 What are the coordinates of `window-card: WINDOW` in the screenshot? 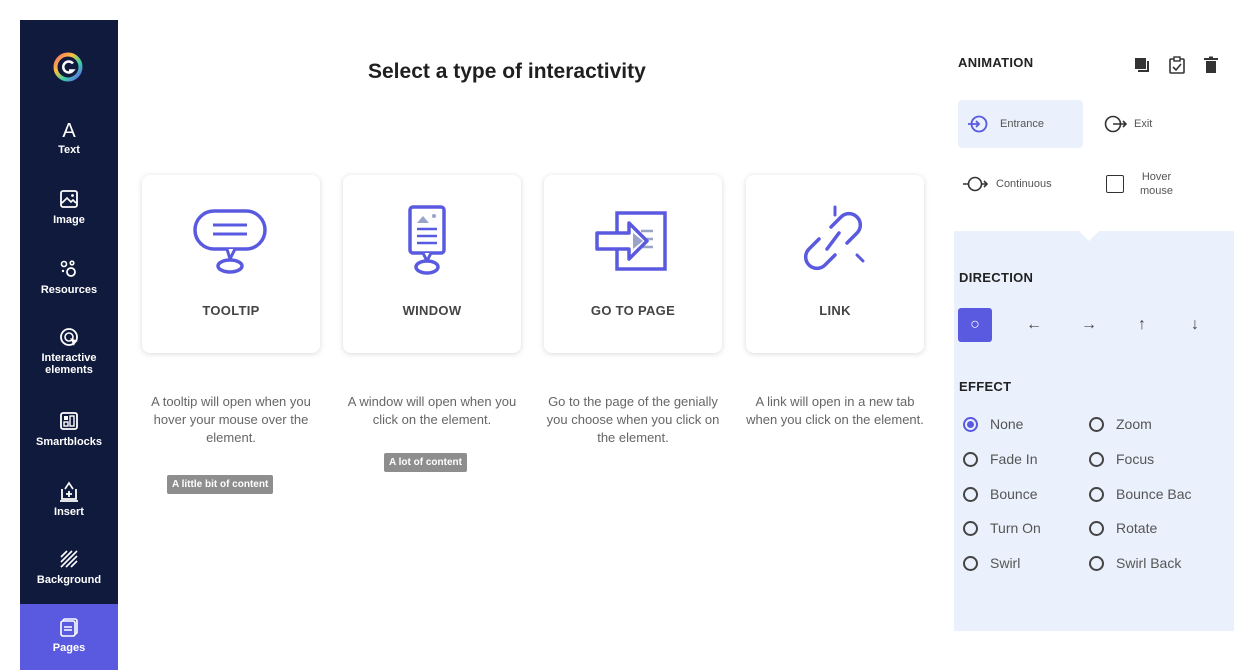 It's located at (432, 264).